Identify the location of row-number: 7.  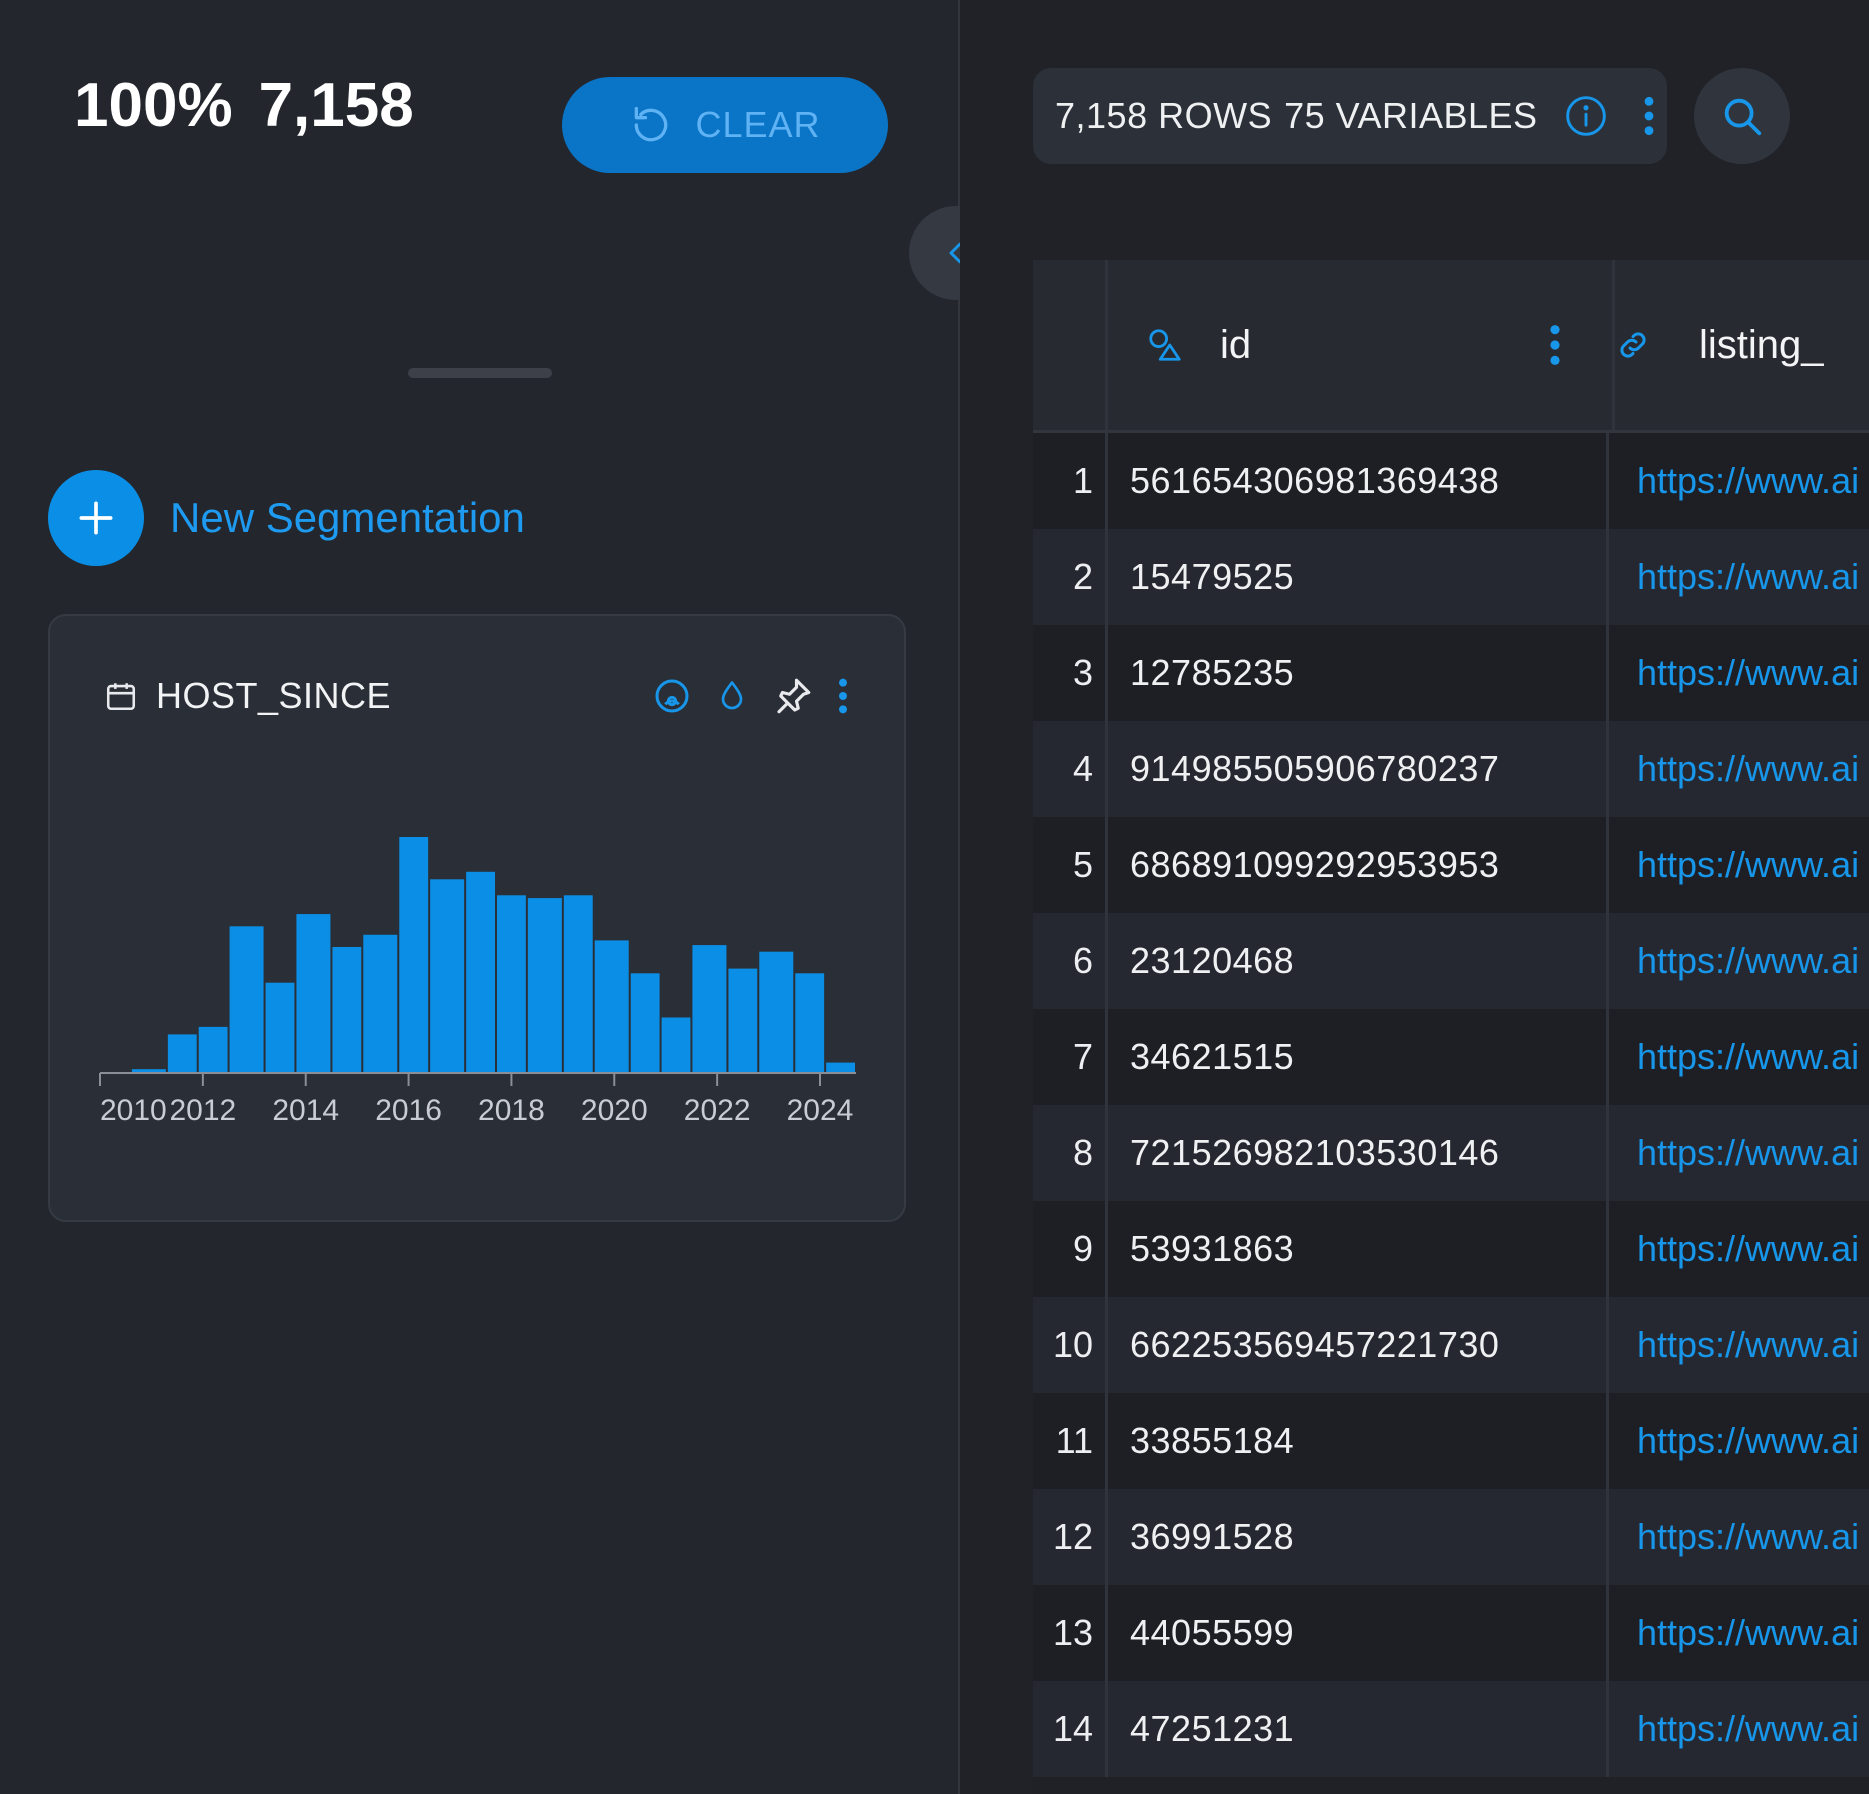
(1082, 1056).